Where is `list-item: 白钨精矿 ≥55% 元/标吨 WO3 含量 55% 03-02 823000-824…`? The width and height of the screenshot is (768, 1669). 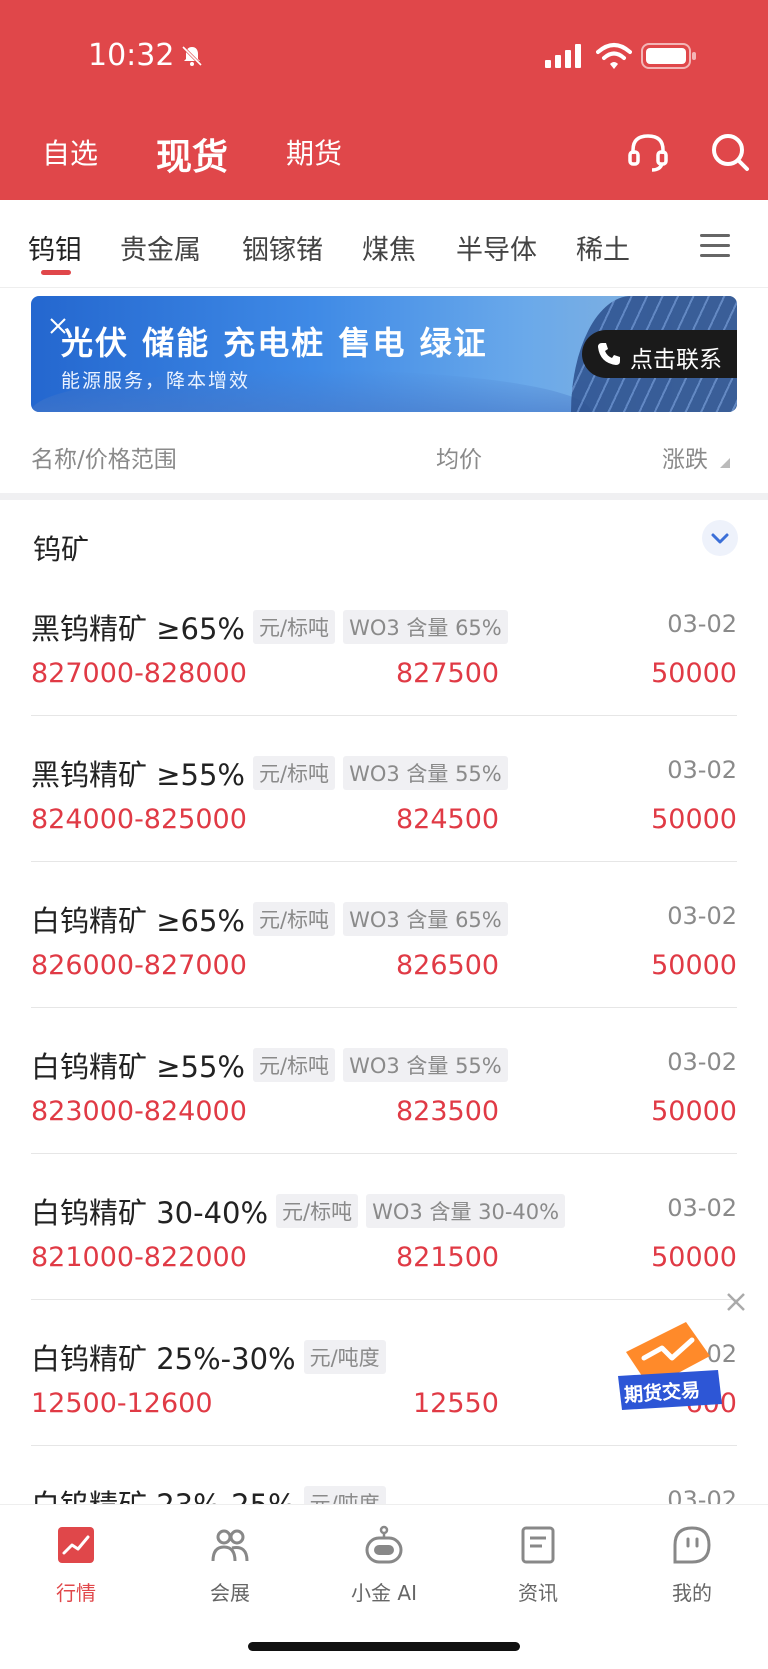
list-item: 白钨精矿 ≥55% 元/标吨 WO3 含量 55% 03-02 823000-824… is located at coordinates (384, 1081).